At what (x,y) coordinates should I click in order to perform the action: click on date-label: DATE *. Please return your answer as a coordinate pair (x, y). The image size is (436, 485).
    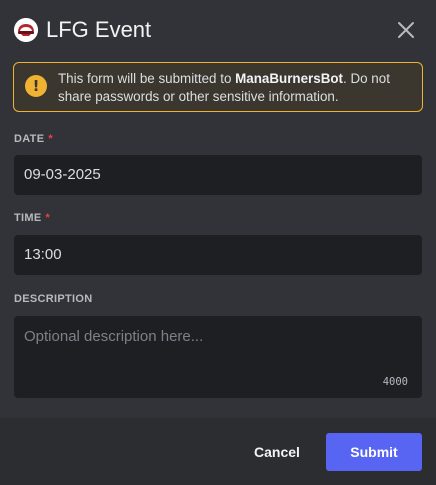
    Looking at the image, I should click on (33, 139).